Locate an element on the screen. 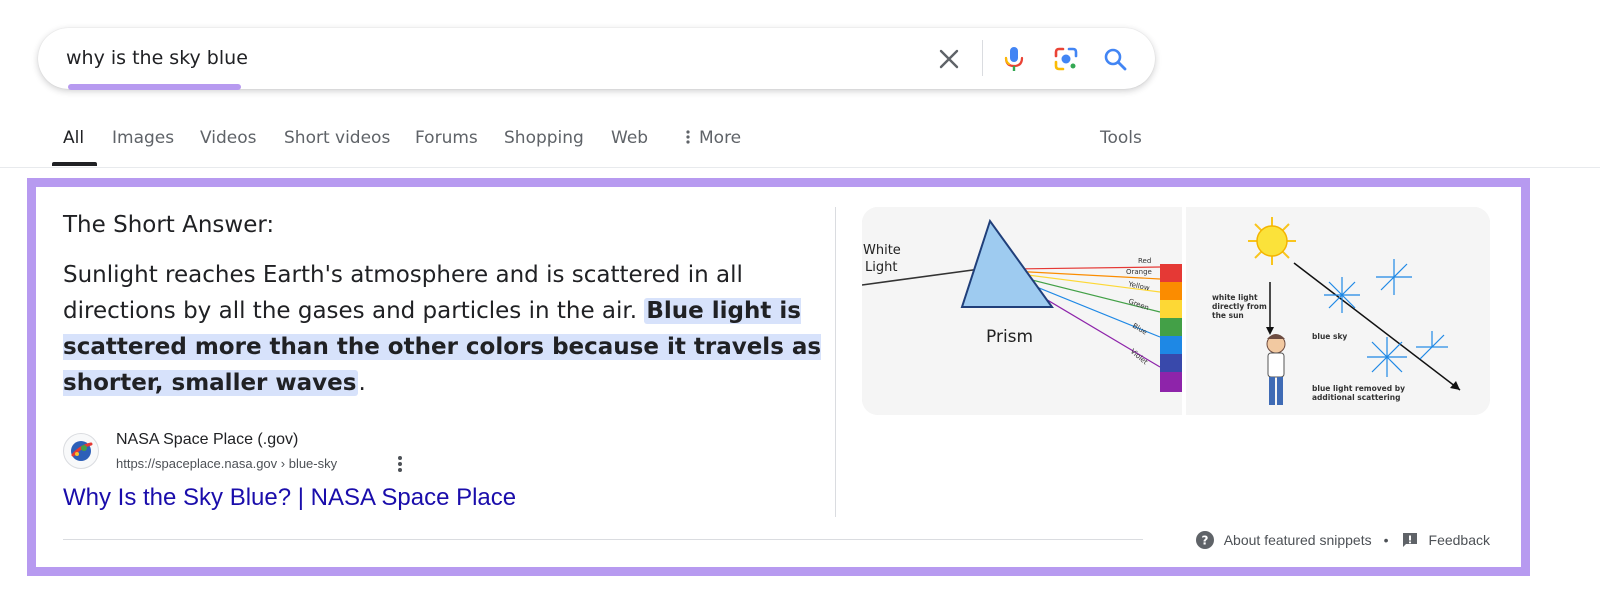 This screenshot has height=598, width=1600. source-url: https://spaceplace.nasa.gov › blue-sky is located at coordinates (227, 463).